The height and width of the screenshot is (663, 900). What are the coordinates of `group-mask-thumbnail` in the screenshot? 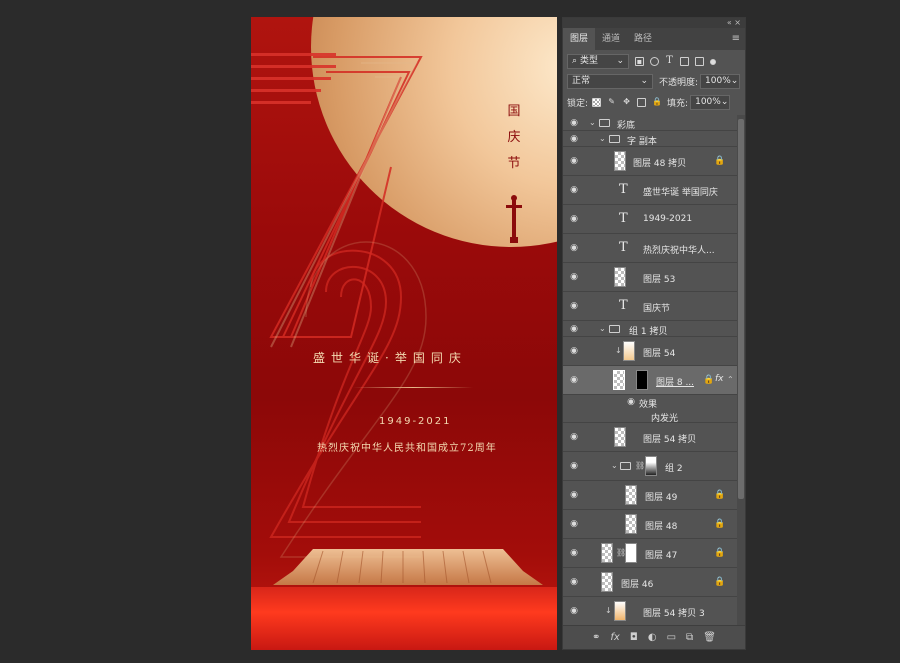 It's located at (651, 466).